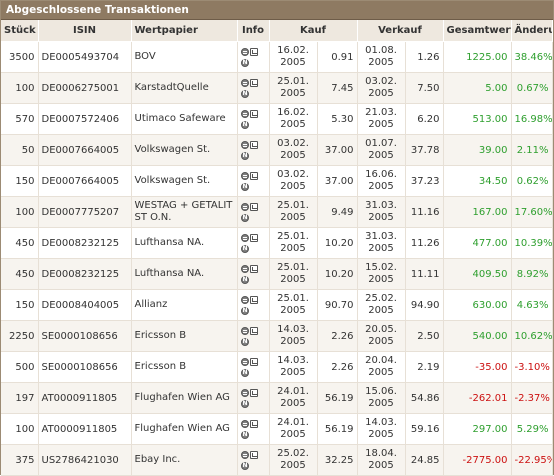 The width and height of the screenshot is (554, 476). What do you see at coordinates (381, 217) in the screenshot?
I see `verkauf-date-year: 2005` at bounding box center [381, 217].